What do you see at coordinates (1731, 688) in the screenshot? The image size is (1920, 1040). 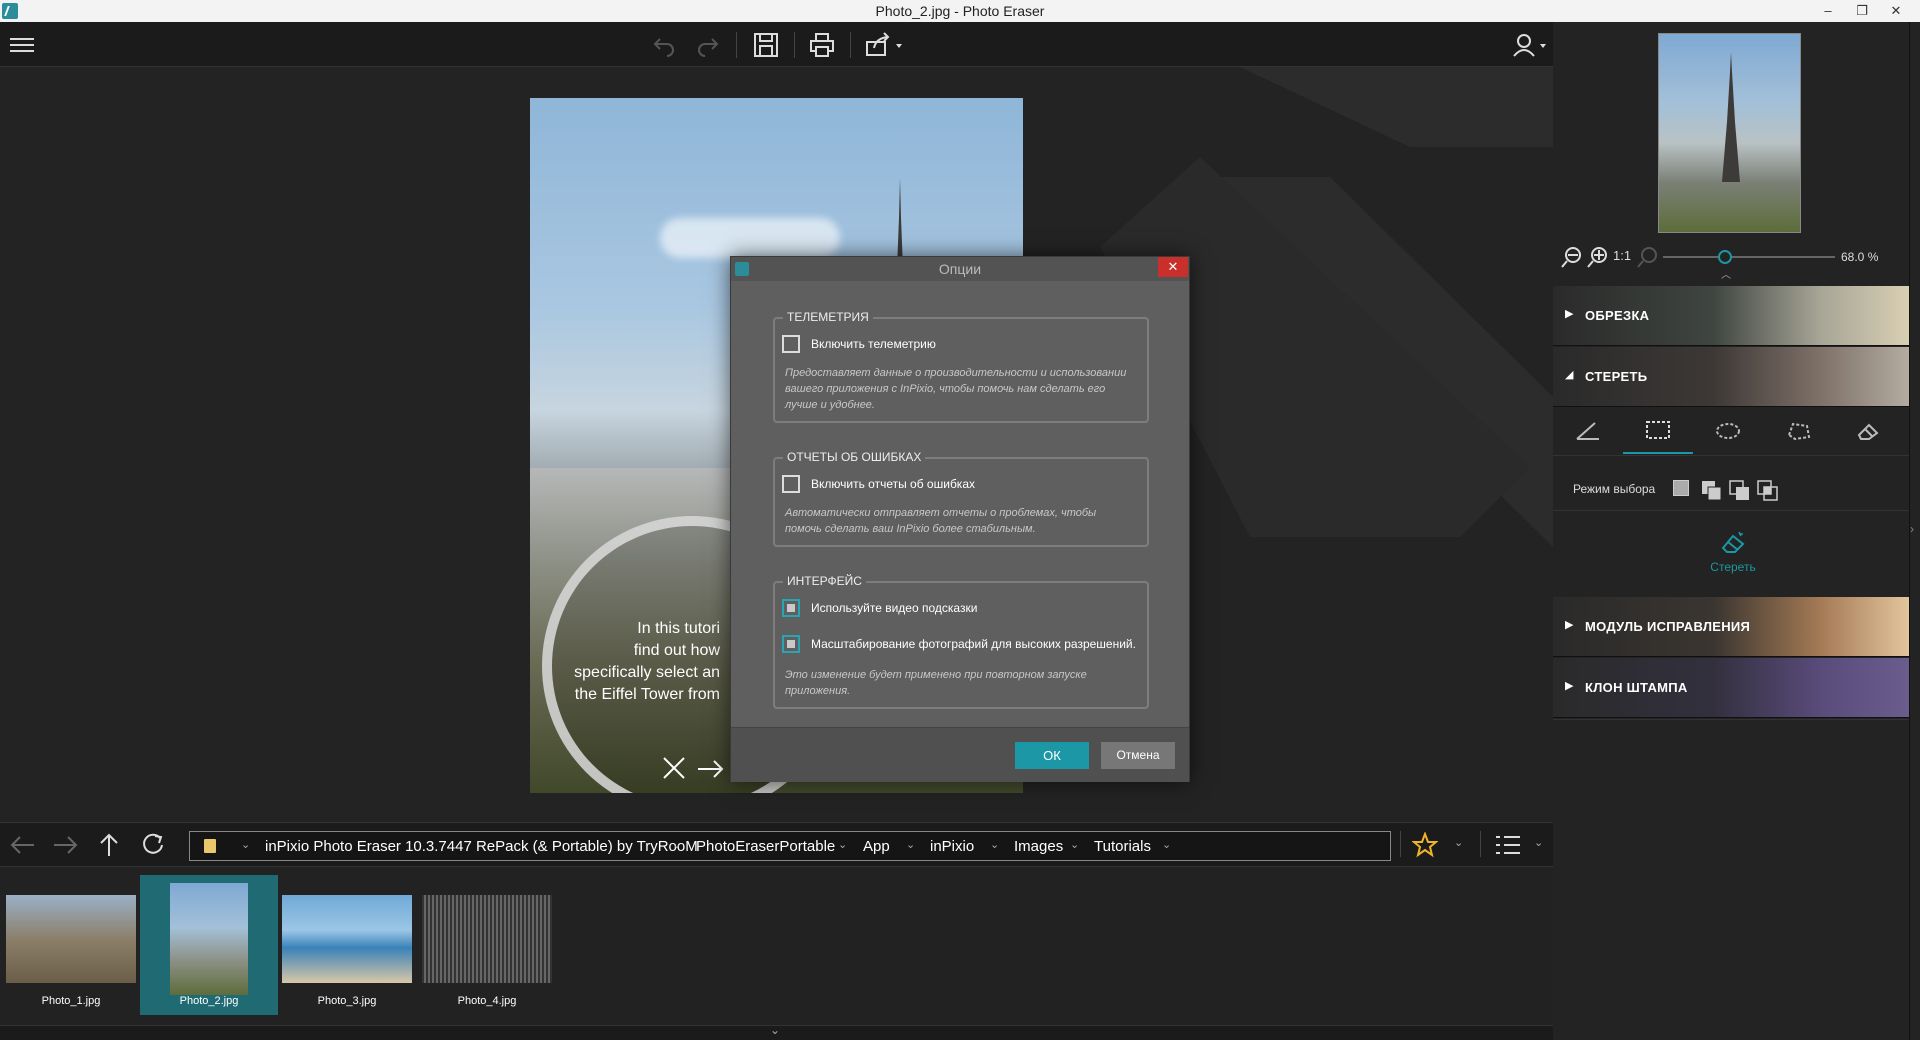 I see `clone-stamp-section-header: ▶ КЛОН ШТАМПА` at bounding box center [1731, 688].